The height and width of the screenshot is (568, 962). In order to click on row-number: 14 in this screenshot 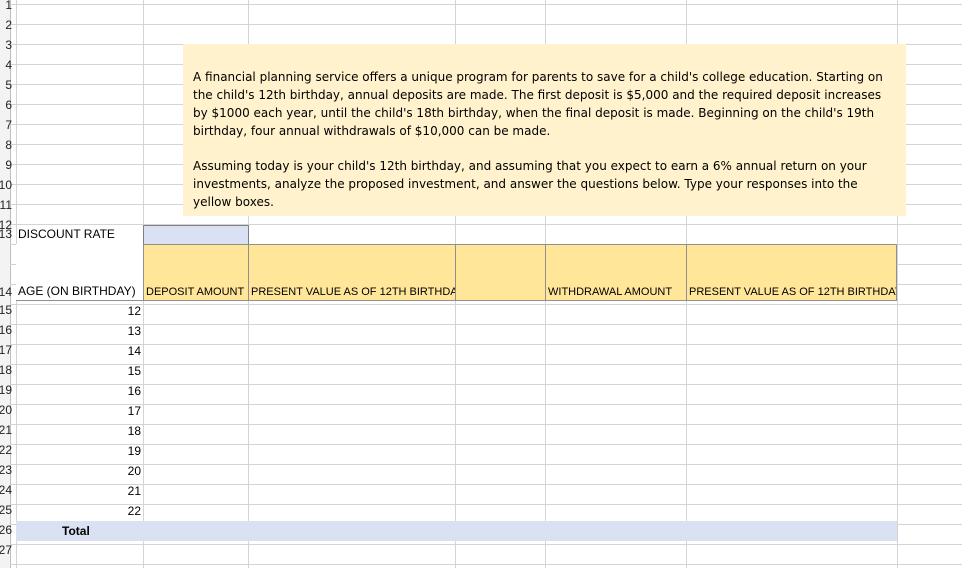, I will do `click(6, 292)`.